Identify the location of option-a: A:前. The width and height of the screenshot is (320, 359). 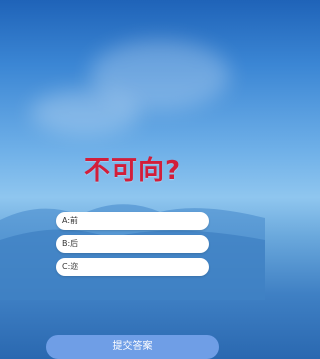
(132, 221).